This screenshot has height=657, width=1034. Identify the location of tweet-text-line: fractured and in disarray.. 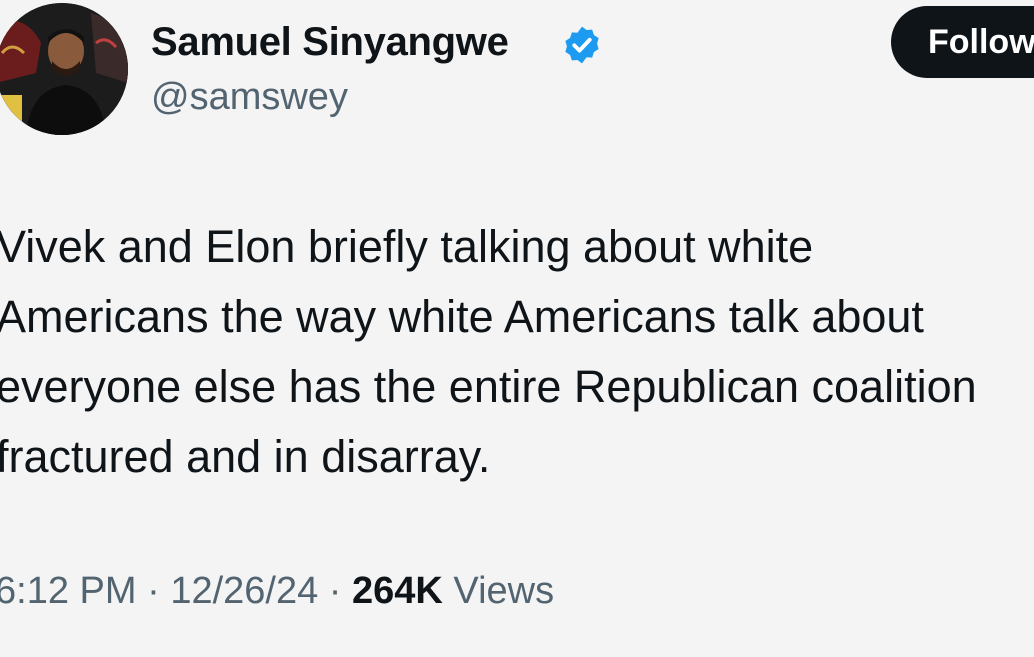
(245, 456).